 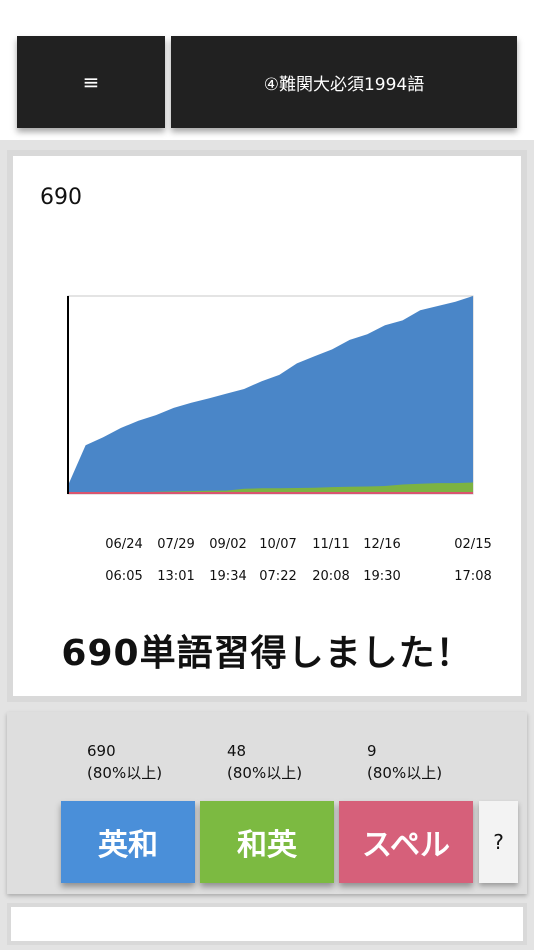 I want to click on x-tick-time: 06:05, so click(x=123, y=576).